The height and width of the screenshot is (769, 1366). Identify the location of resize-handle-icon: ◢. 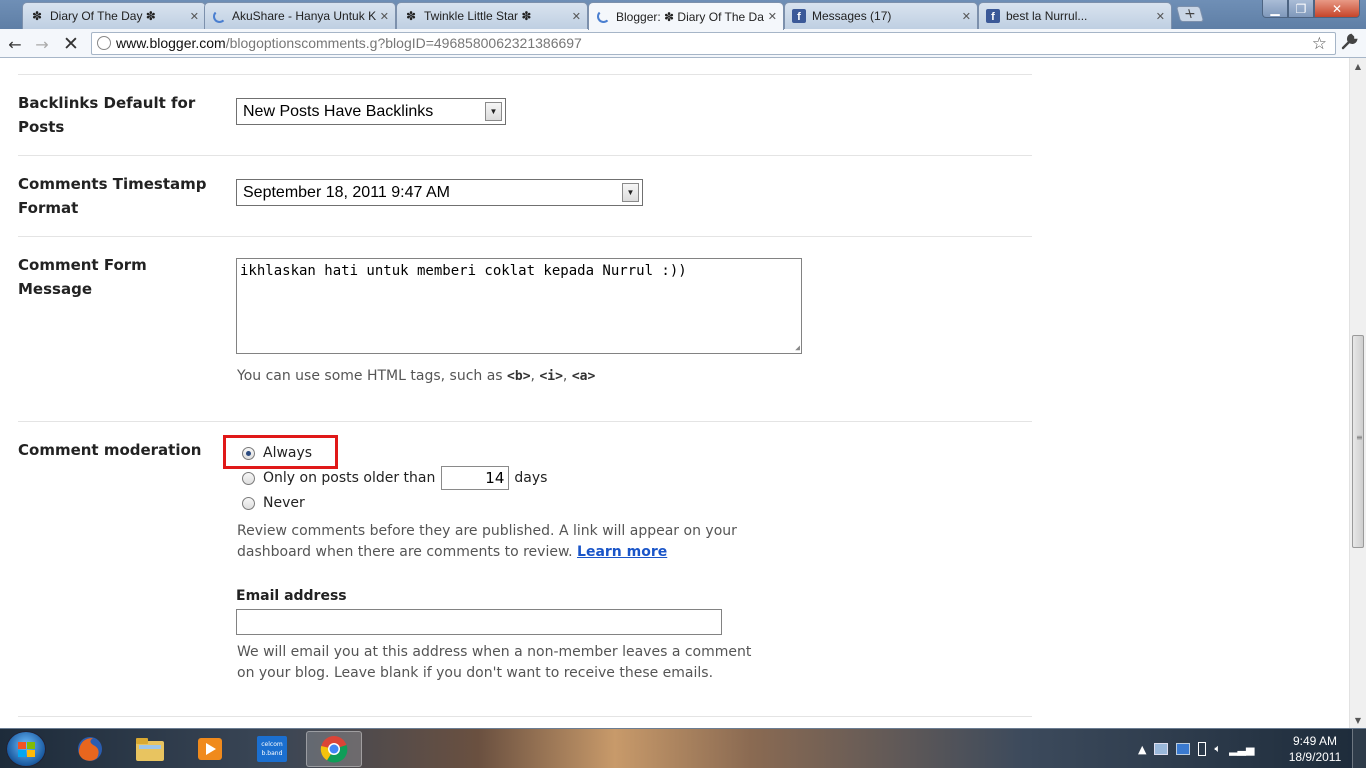
(797, 347).